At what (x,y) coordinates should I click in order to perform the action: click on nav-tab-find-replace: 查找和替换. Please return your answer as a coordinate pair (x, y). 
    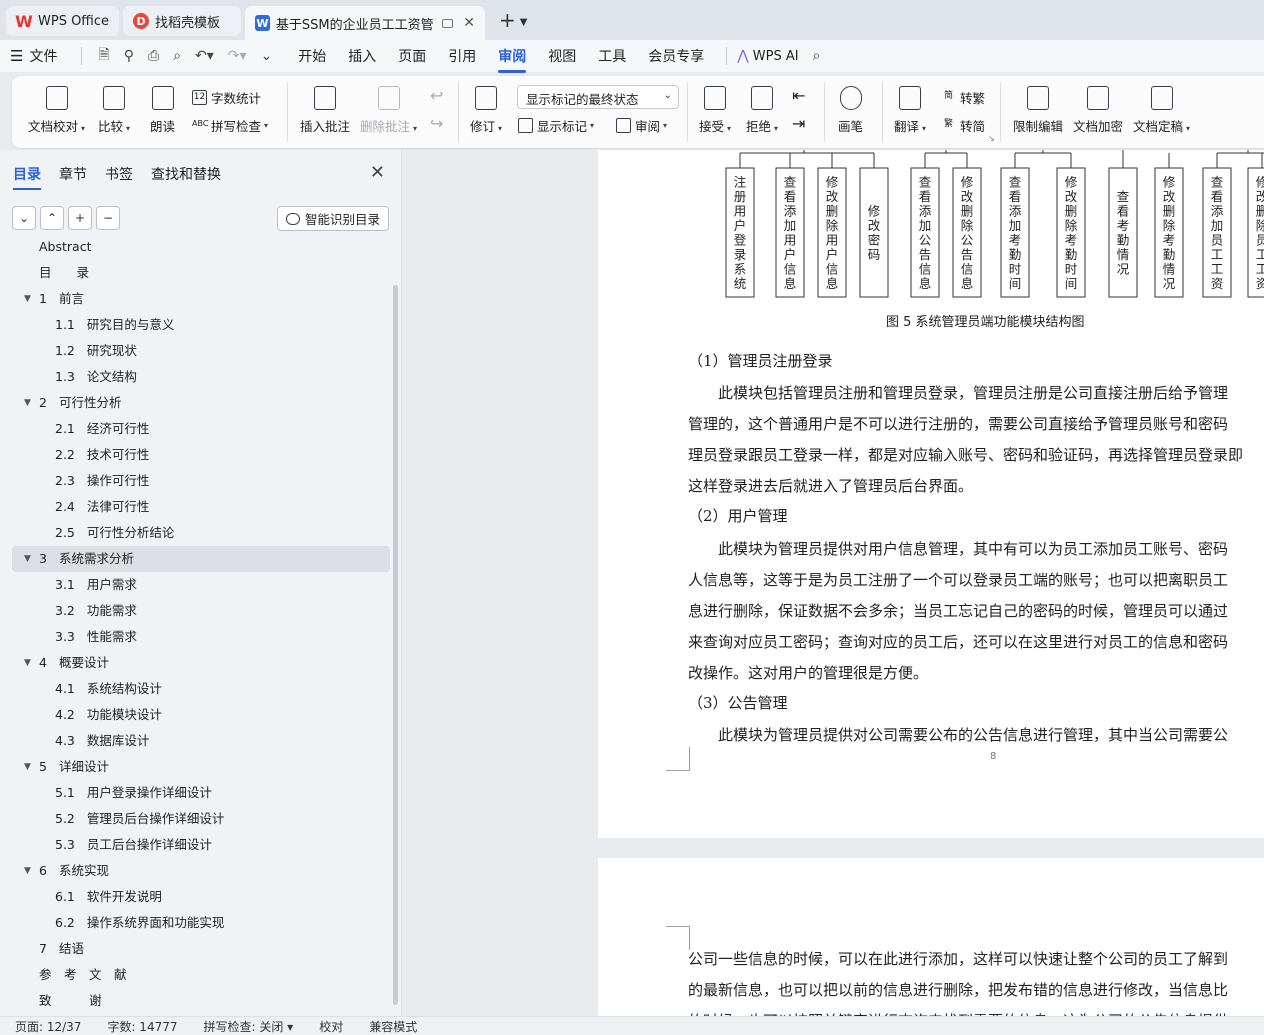
    Looking at the image, I should click on (186, 174).